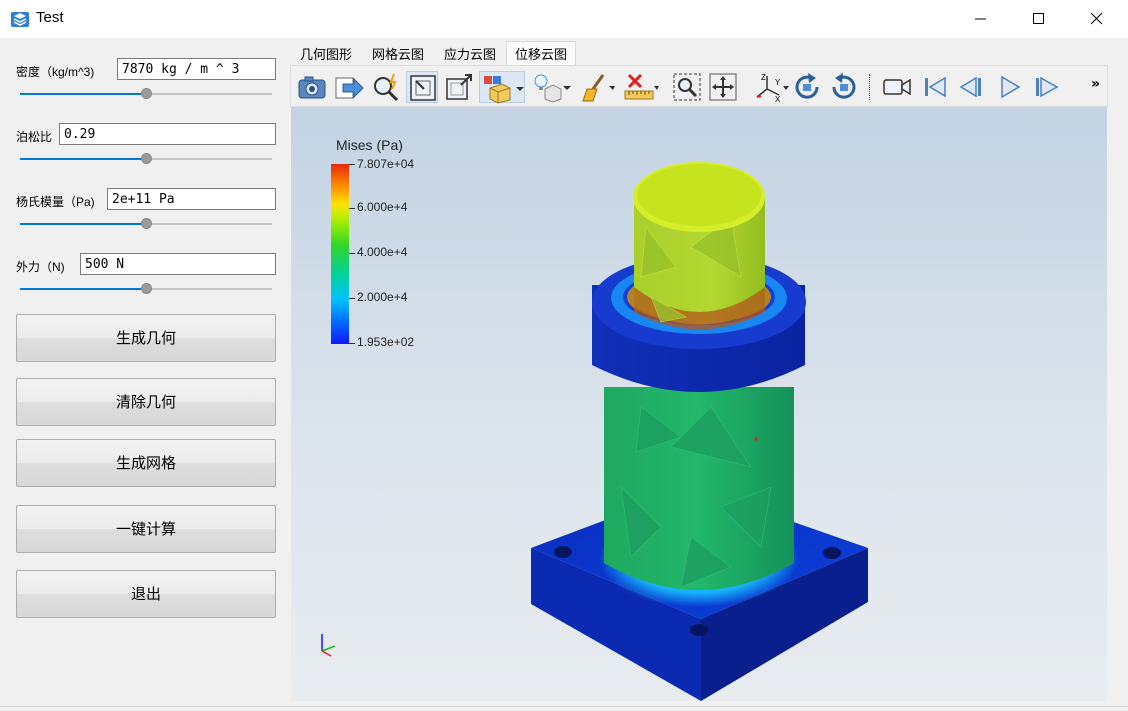  I want to click on x-axis-line, so click(326, 653).